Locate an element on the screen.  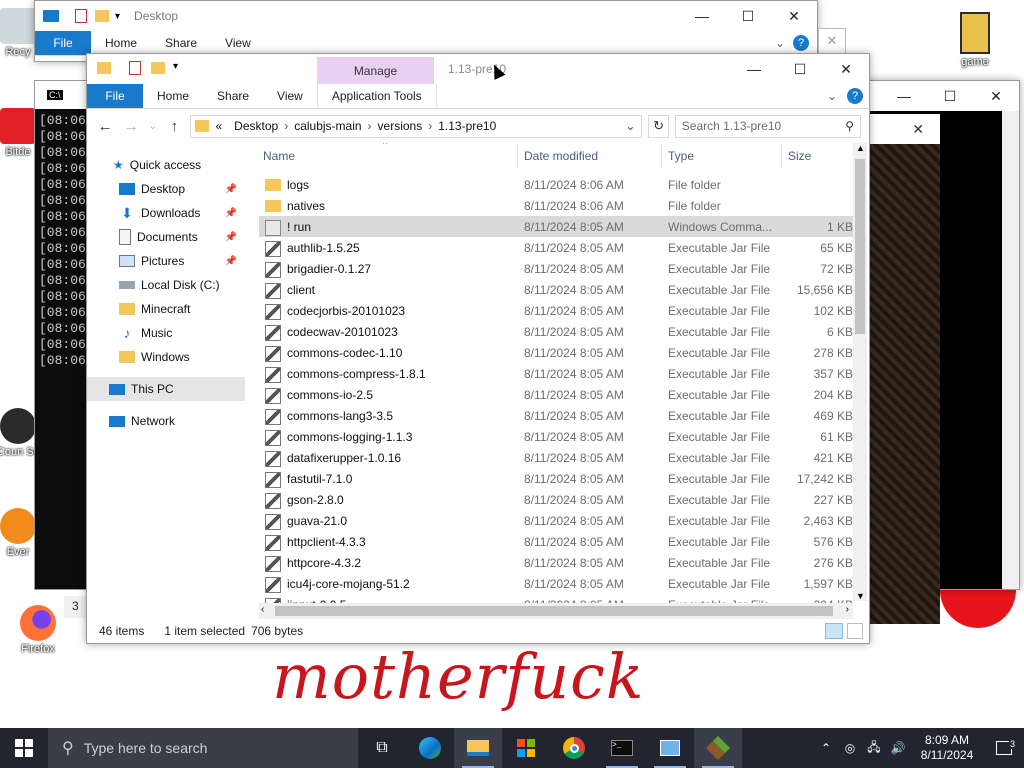
scroll-left-icon: ‹ is located at coordinates (262, 609).